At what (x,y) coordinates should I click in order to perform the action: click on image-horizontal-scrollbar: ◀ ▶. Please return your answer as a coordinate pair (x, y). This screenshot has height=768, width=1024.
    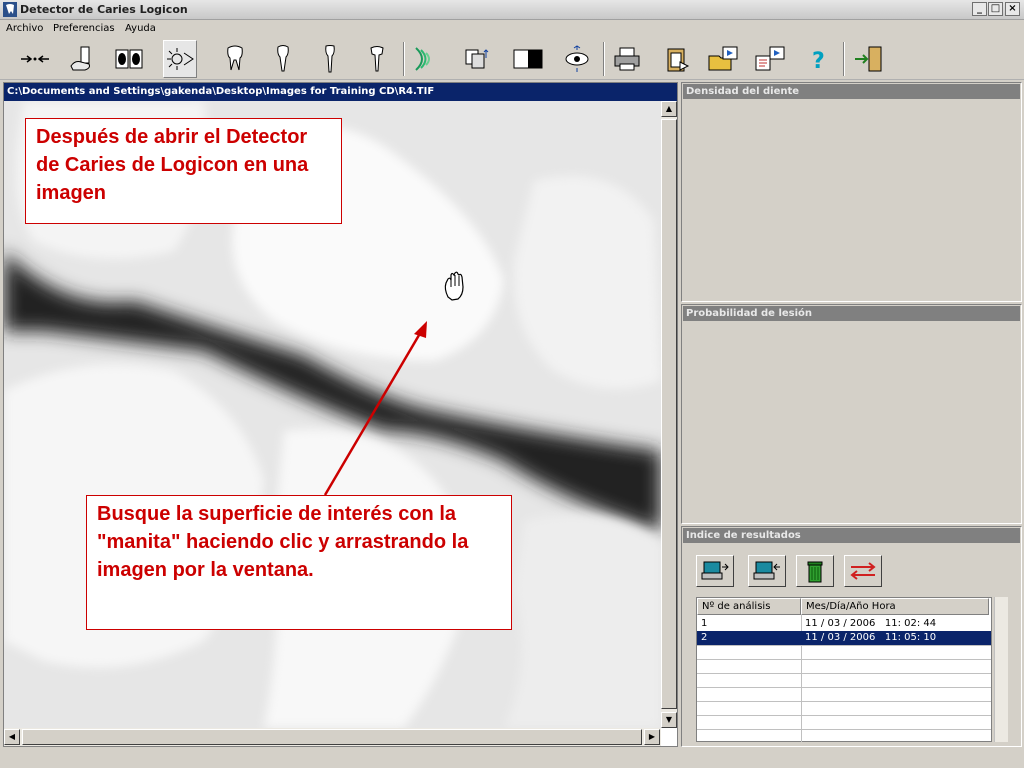
    Looking at the image, I should click on (332, 737).